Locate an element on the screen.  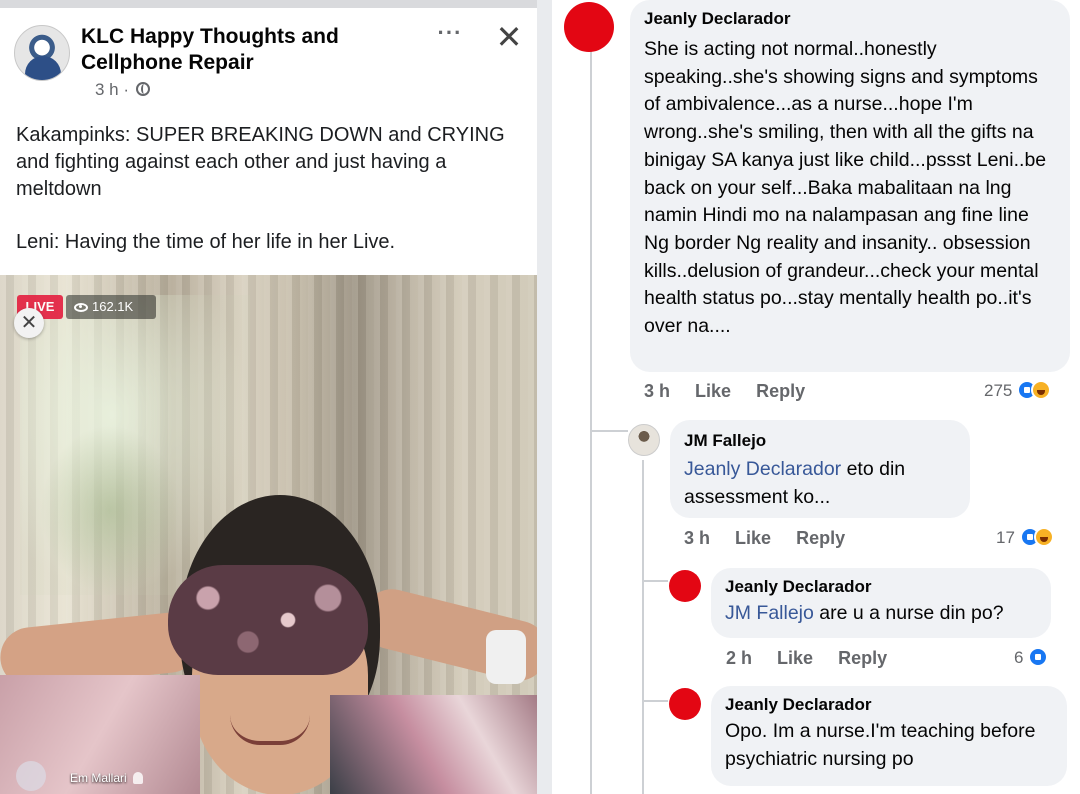
post-time: 3 h is located at coordinates (107, 89).